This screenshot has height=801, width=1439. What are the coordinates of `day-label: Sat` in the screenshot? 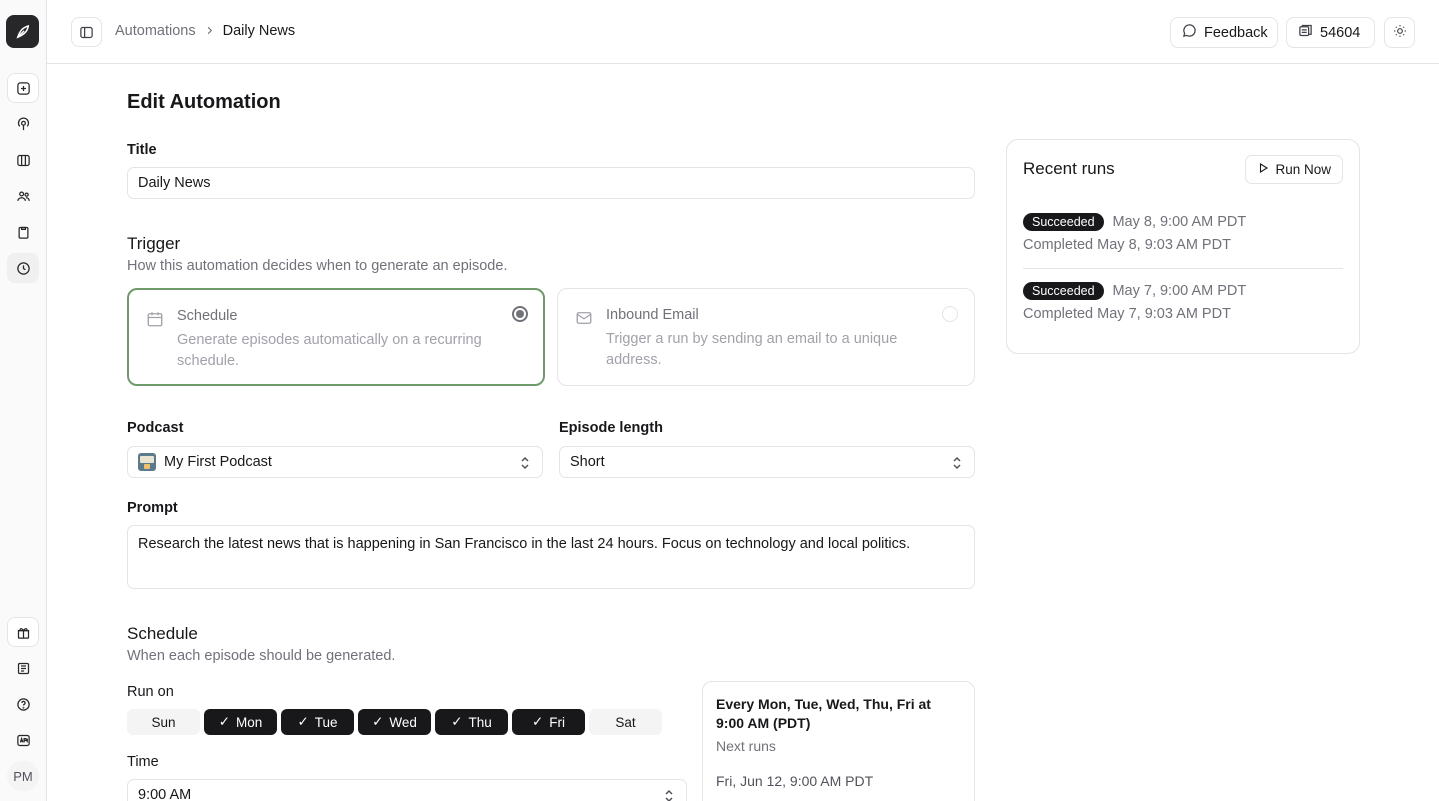 It's located at (625, 722).